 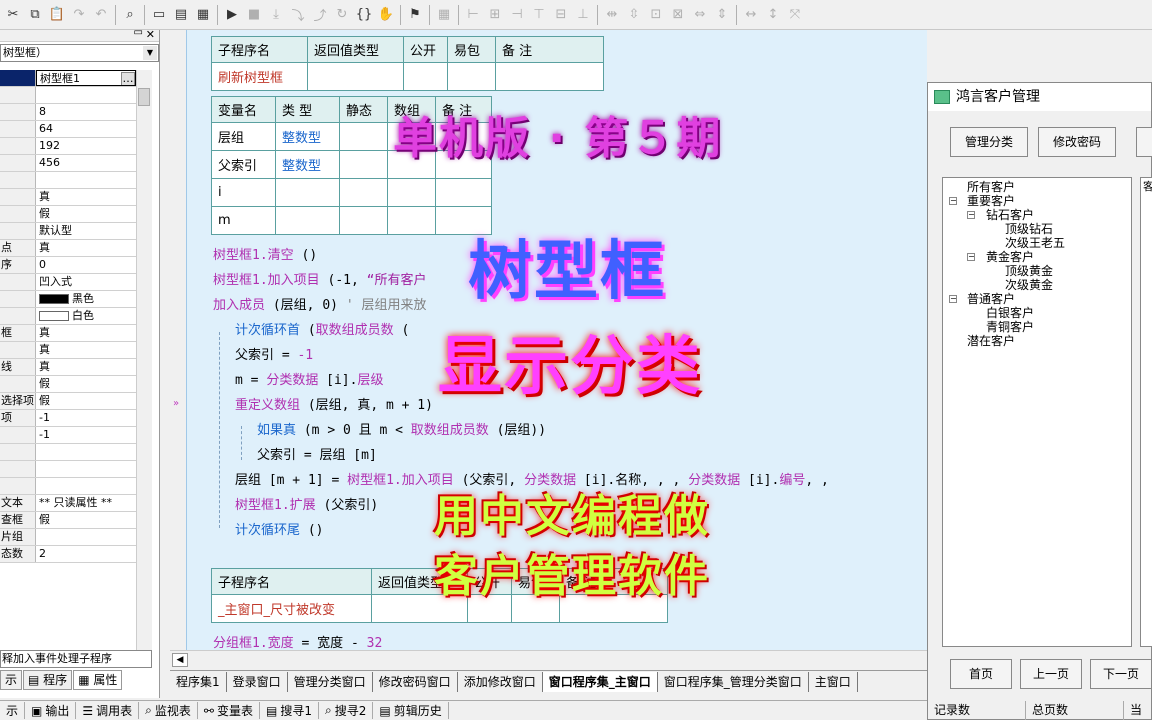 What do you see at coordinates (297, 641) in the screenshot?
I see `code-line: 分组框1.宽度 = 宽度 - 32` at bounding box center [297, 641].